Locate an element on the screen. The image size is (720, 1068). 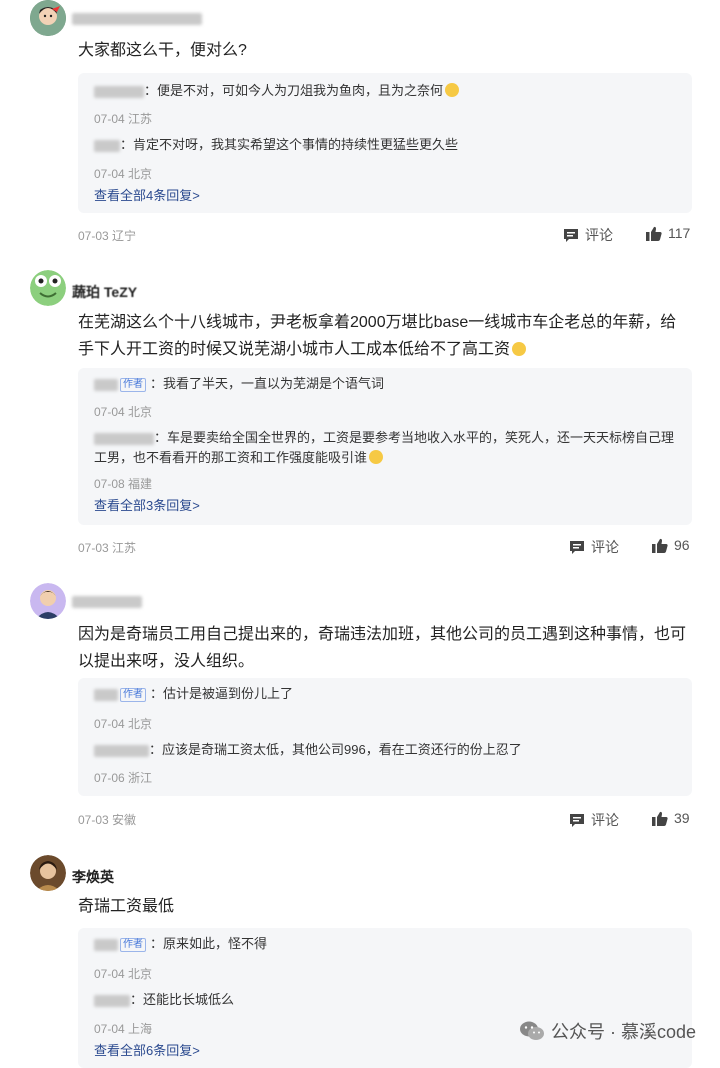
reply-meta: 07-08 福建 is located at coordinates (123, 484).